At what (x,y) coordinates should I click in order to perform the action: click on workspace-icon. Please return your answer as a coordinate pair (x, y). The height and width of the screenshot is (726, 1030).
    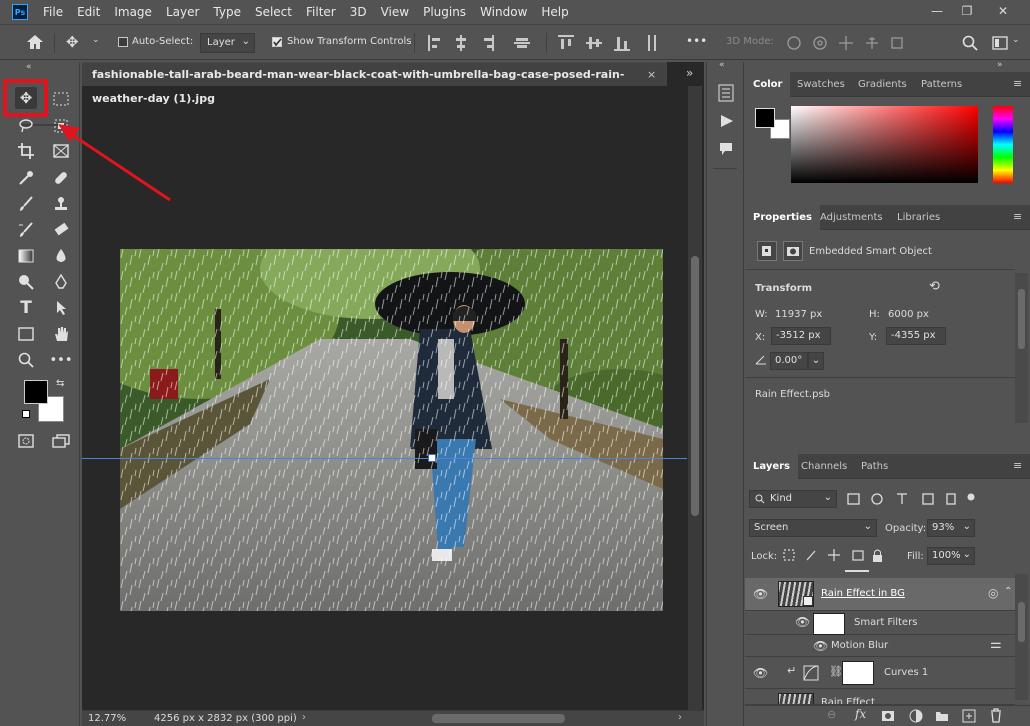
    Looking at the image, I should click on (1000, 43).